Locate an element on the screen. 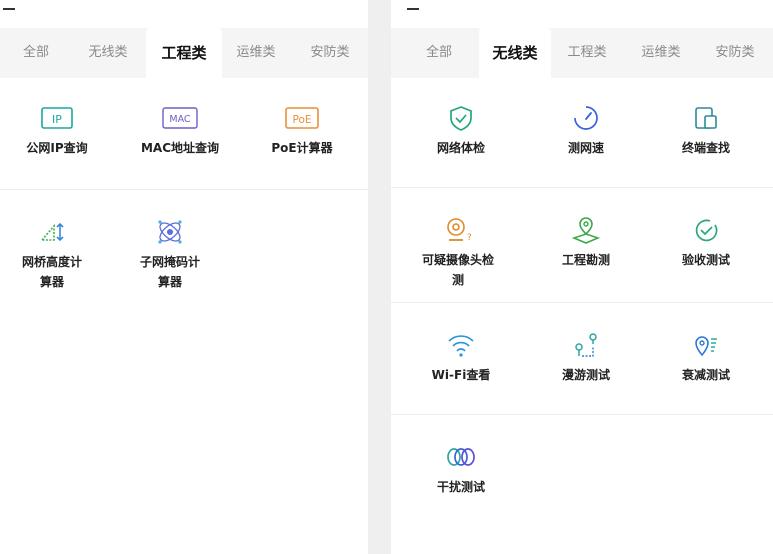 This screenshot has width=773, height=554. svg-text: IP is located at coordinates (57, 119).